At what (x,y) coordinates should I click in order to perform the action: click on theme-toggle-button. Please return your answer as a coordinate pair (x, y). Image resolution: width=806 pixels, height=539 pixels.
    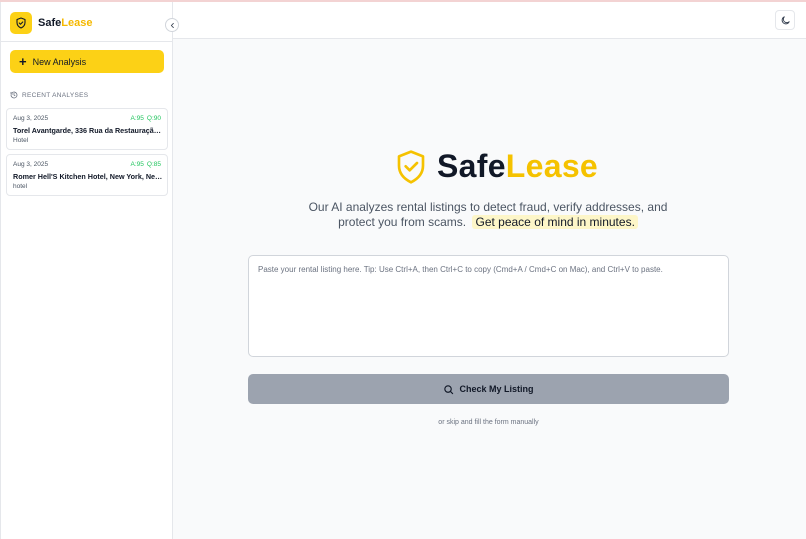
    Looking at the image, I should click on (785, 20).